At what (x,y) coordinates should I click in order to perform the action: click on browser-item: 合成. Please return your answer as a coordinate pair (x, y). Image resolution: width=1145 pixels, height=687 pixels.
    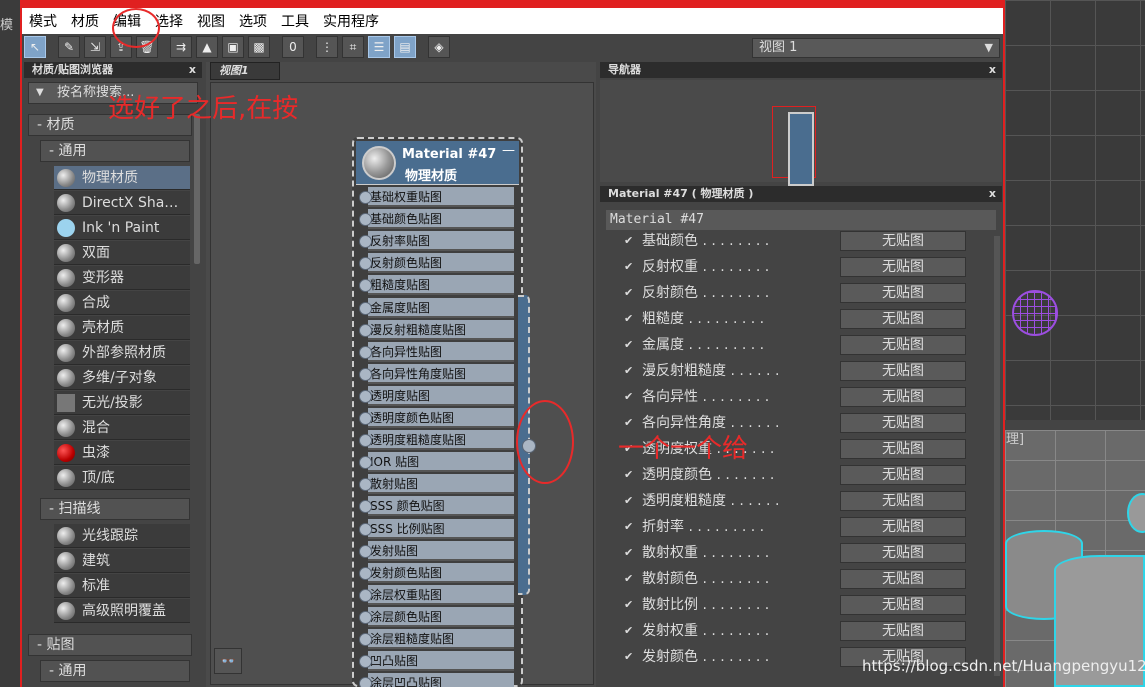
    Looking at the image, I should click on (122, 303).